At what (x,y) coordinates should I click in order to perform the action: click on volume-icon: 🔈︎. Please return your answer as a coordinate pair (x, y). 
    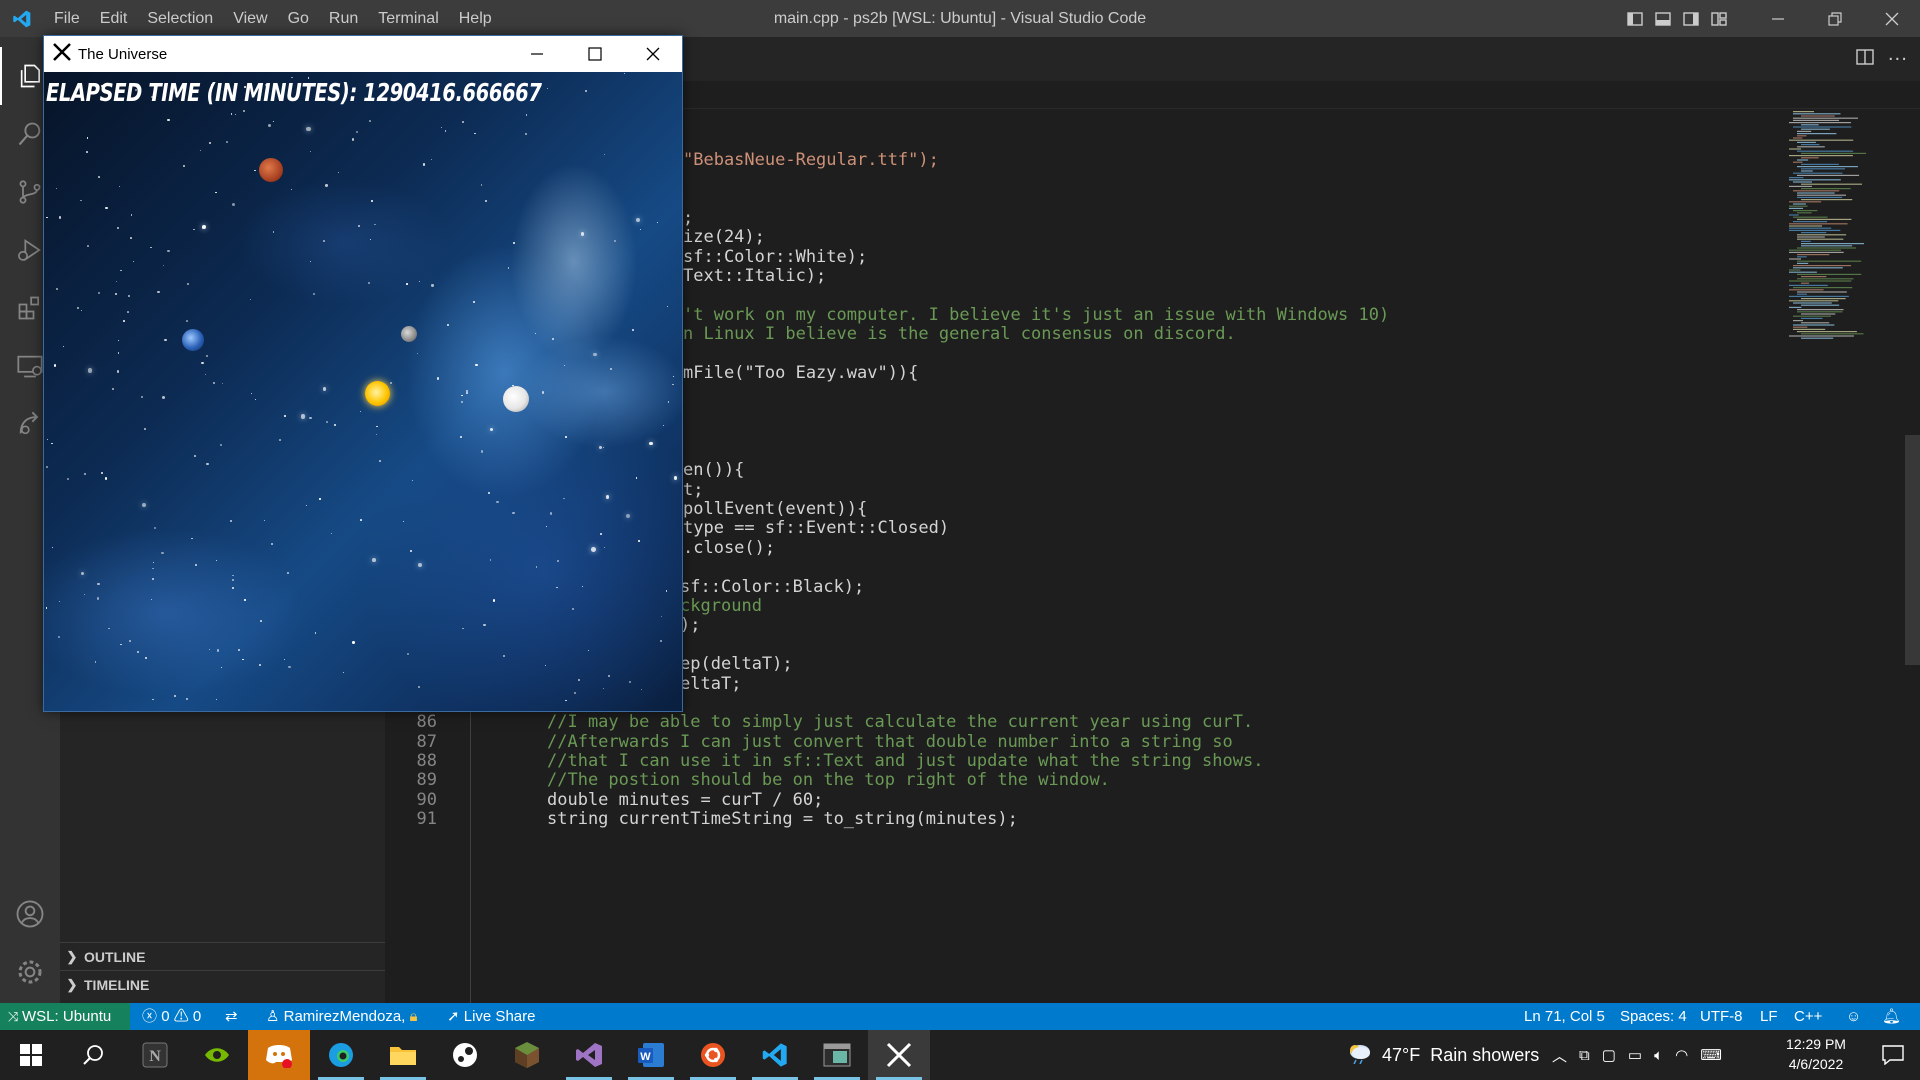
    Looking at the image, I should click on (1658, 1055).